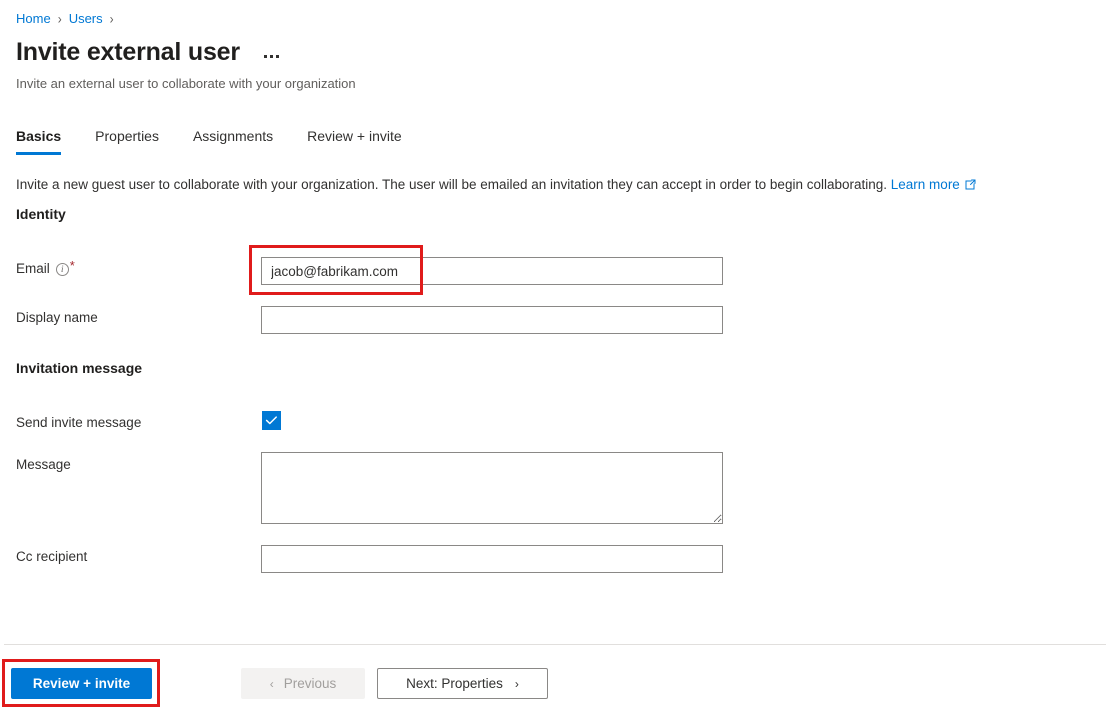 The height and width of the screenshot is (714, 1110). I want to click on cc-recipient-input, so click(492, 559).